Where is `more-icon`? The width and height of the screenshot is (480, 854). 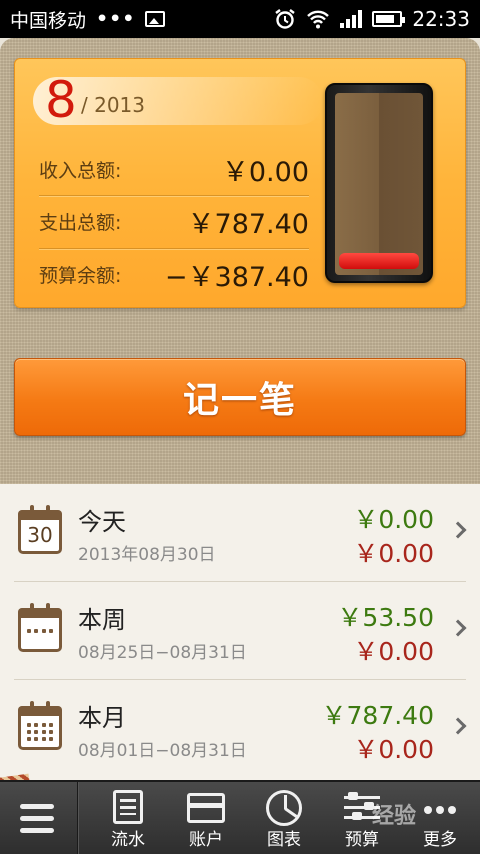 more-icon is located at coordinates (440, 810).